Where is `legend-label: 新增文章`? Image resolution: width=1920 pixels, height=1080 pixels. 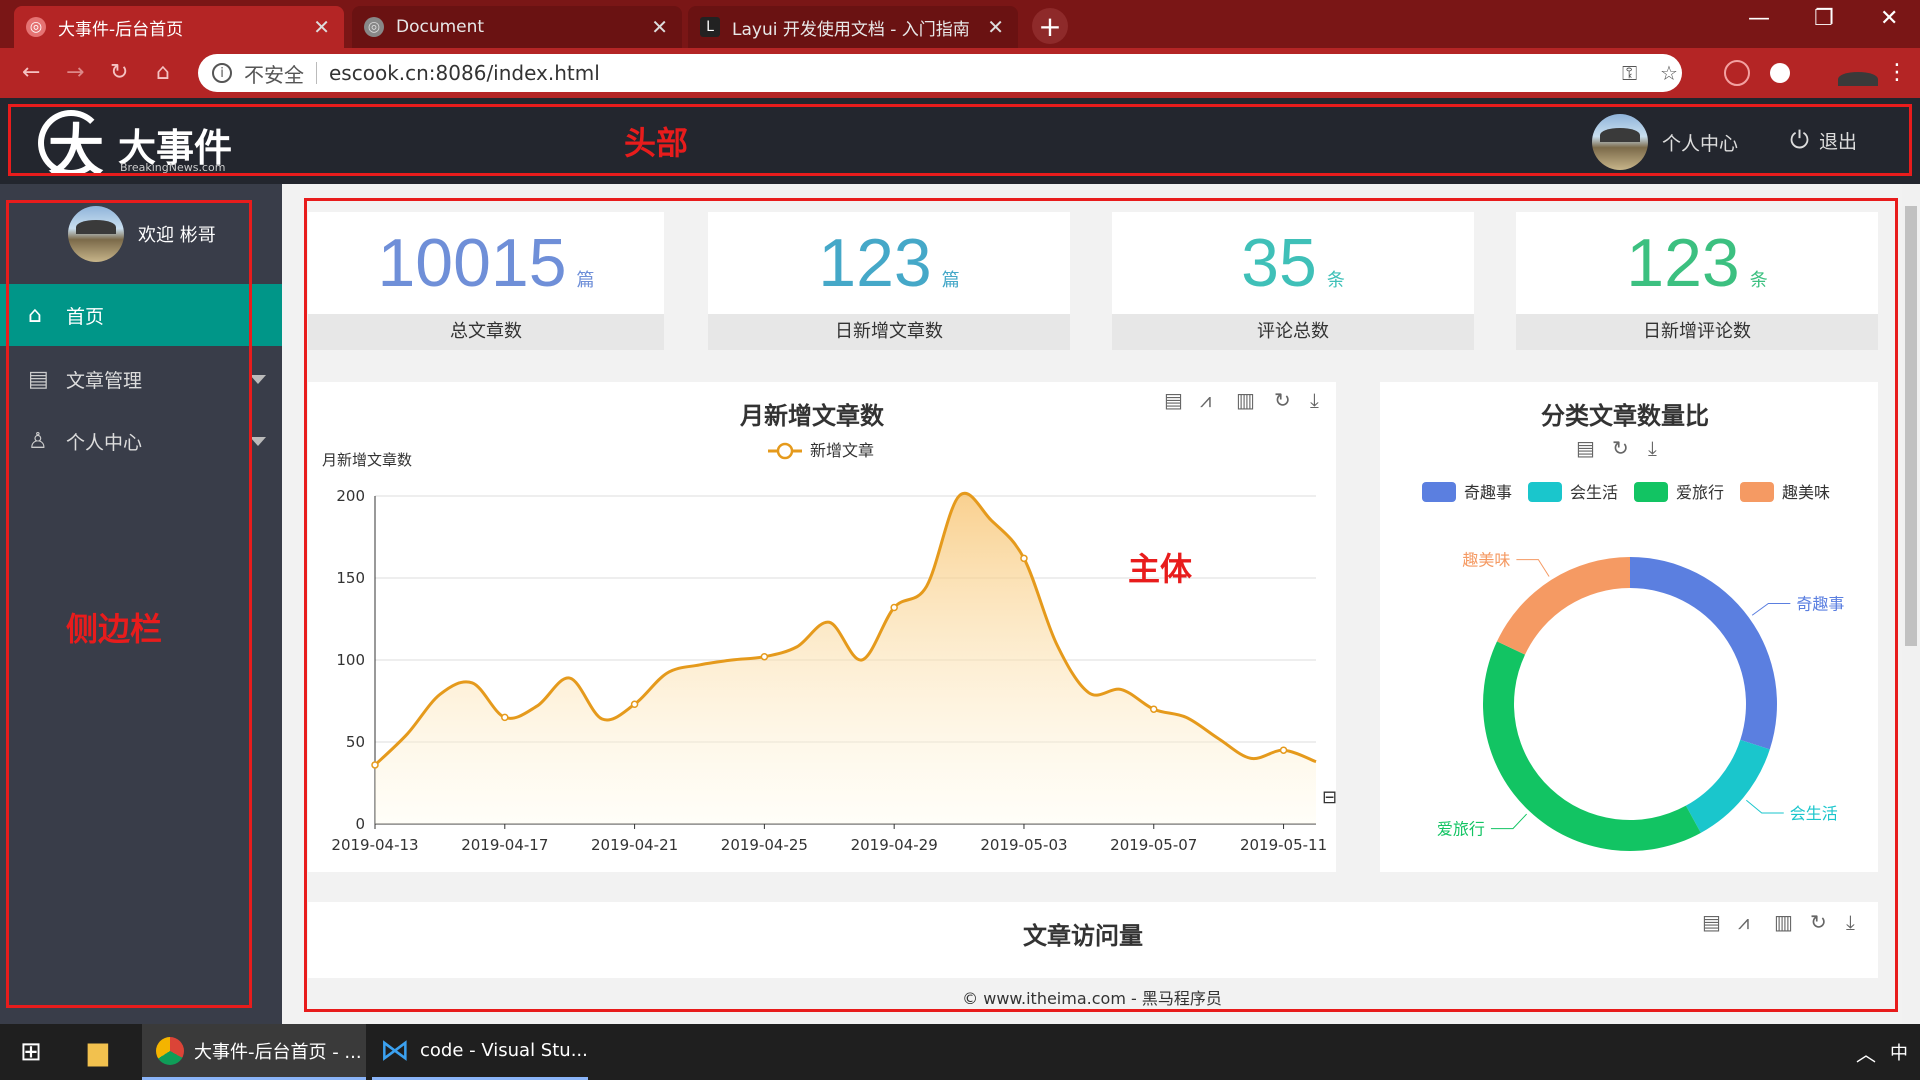 legend-label: 新增文章 is located at coordinates (842, 450).